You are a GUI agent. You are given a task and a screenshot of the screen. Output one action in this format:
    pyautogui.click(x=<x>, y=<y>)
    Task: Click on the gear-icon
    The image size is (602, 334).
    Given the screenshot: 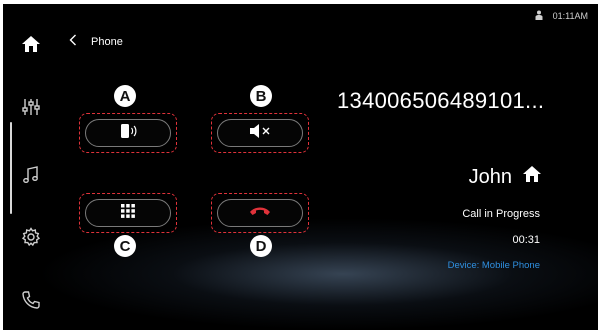 What is the action you would take?
    pyautogui.click(x=31, y=237)
    